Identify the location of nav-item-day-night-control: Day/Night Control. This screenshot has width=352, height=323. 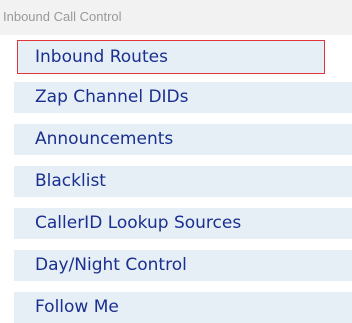
(183, 265).